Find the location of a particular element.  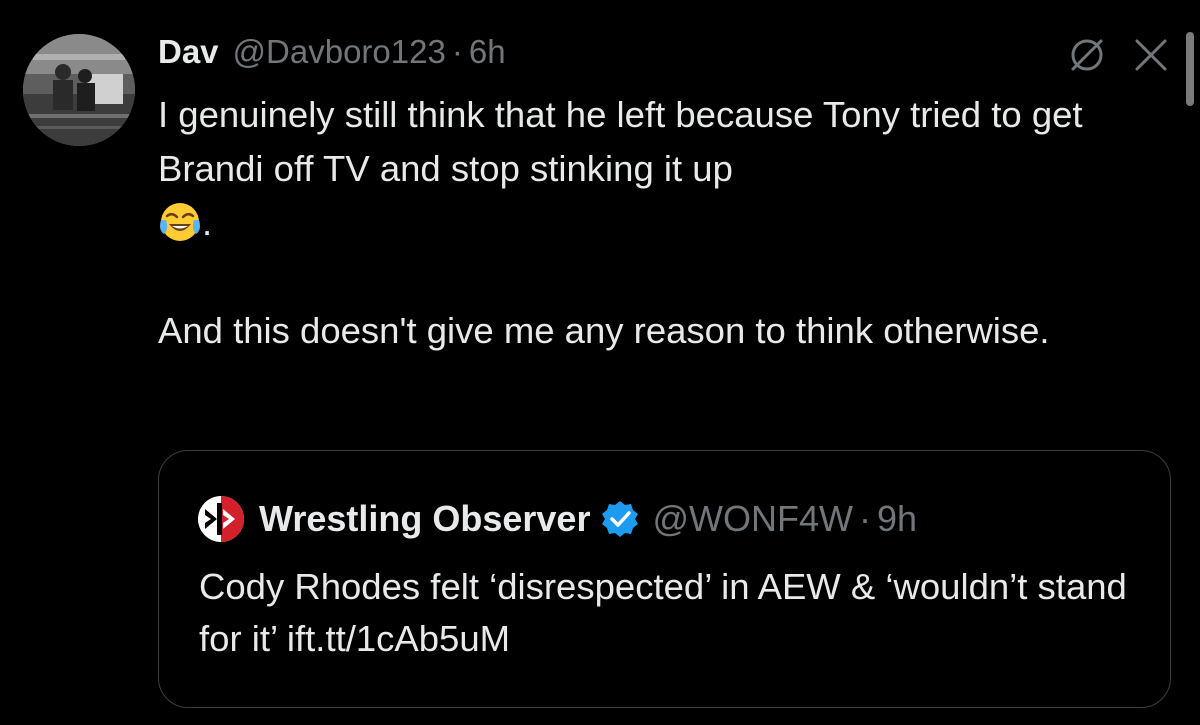

slashed-circle-icon is located at coordinates (1087, 55).